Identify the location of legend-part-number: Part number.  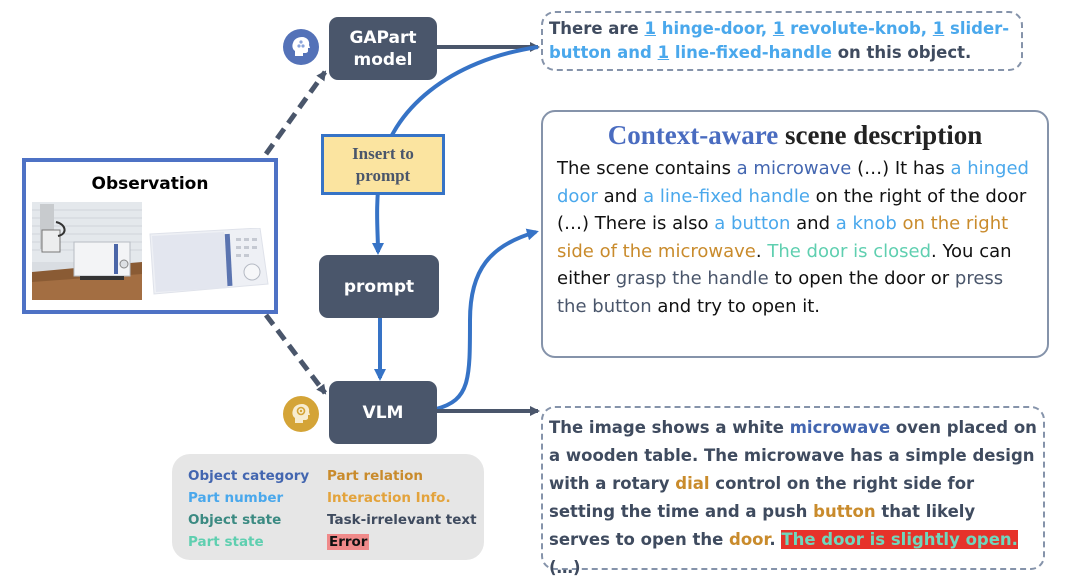
(236, 498).